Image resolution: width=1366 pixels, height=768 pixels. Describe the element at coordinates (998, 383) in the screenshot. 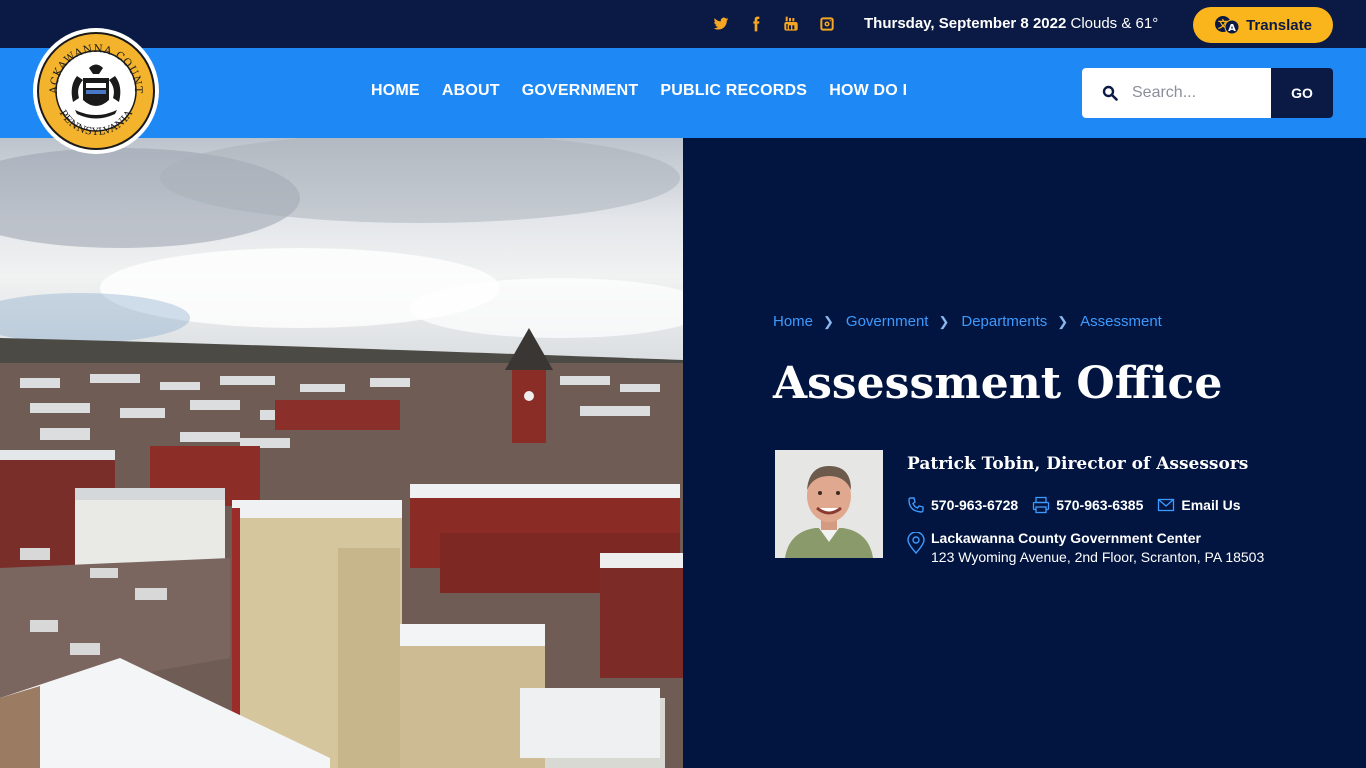

I see `page-title: Assessment Office` at that location.